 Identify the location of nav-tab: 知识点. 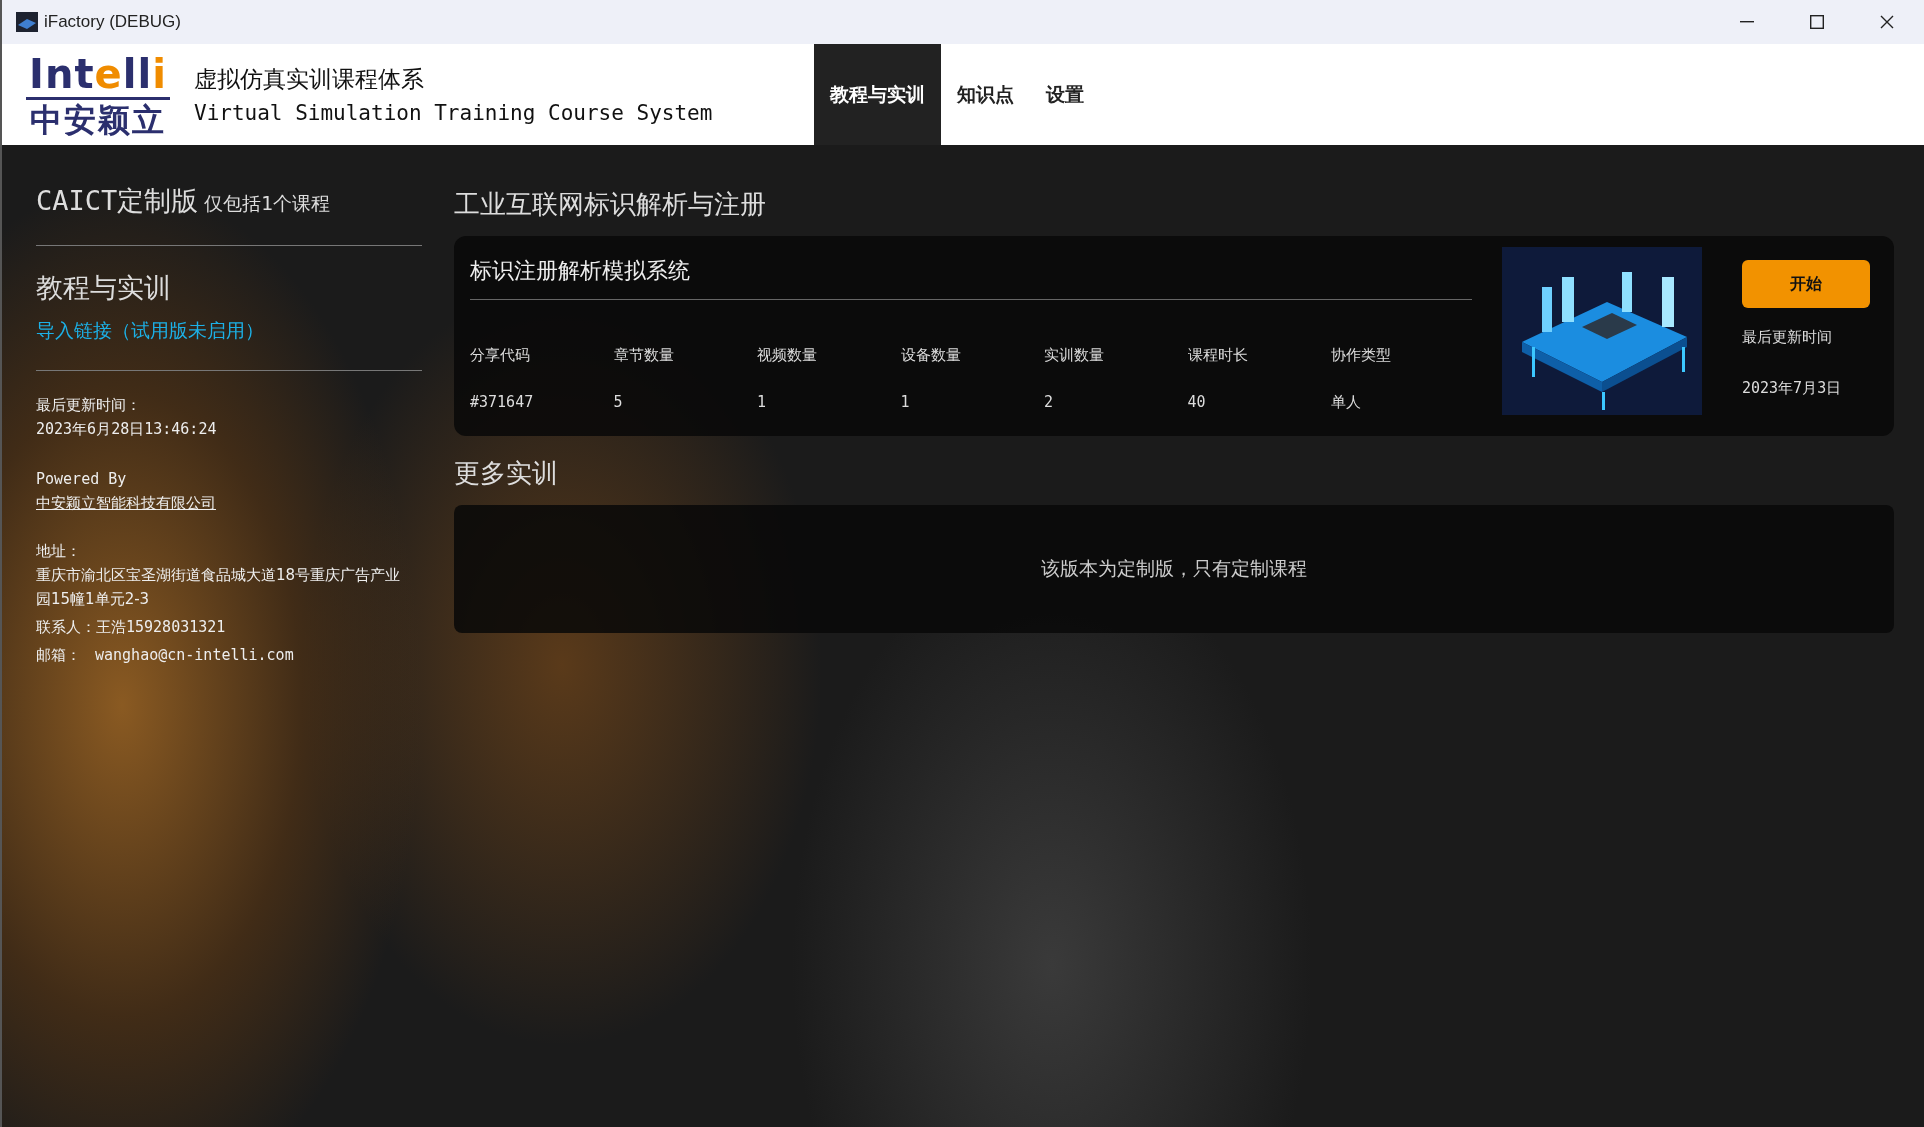
(985, 94).